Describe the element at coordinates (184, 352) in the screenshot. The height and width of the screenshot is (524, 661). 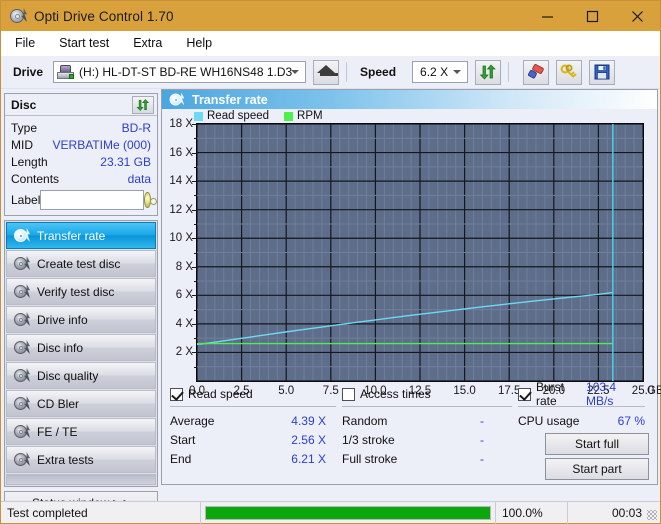
I see `y-tick-label: 2 X` at that location.